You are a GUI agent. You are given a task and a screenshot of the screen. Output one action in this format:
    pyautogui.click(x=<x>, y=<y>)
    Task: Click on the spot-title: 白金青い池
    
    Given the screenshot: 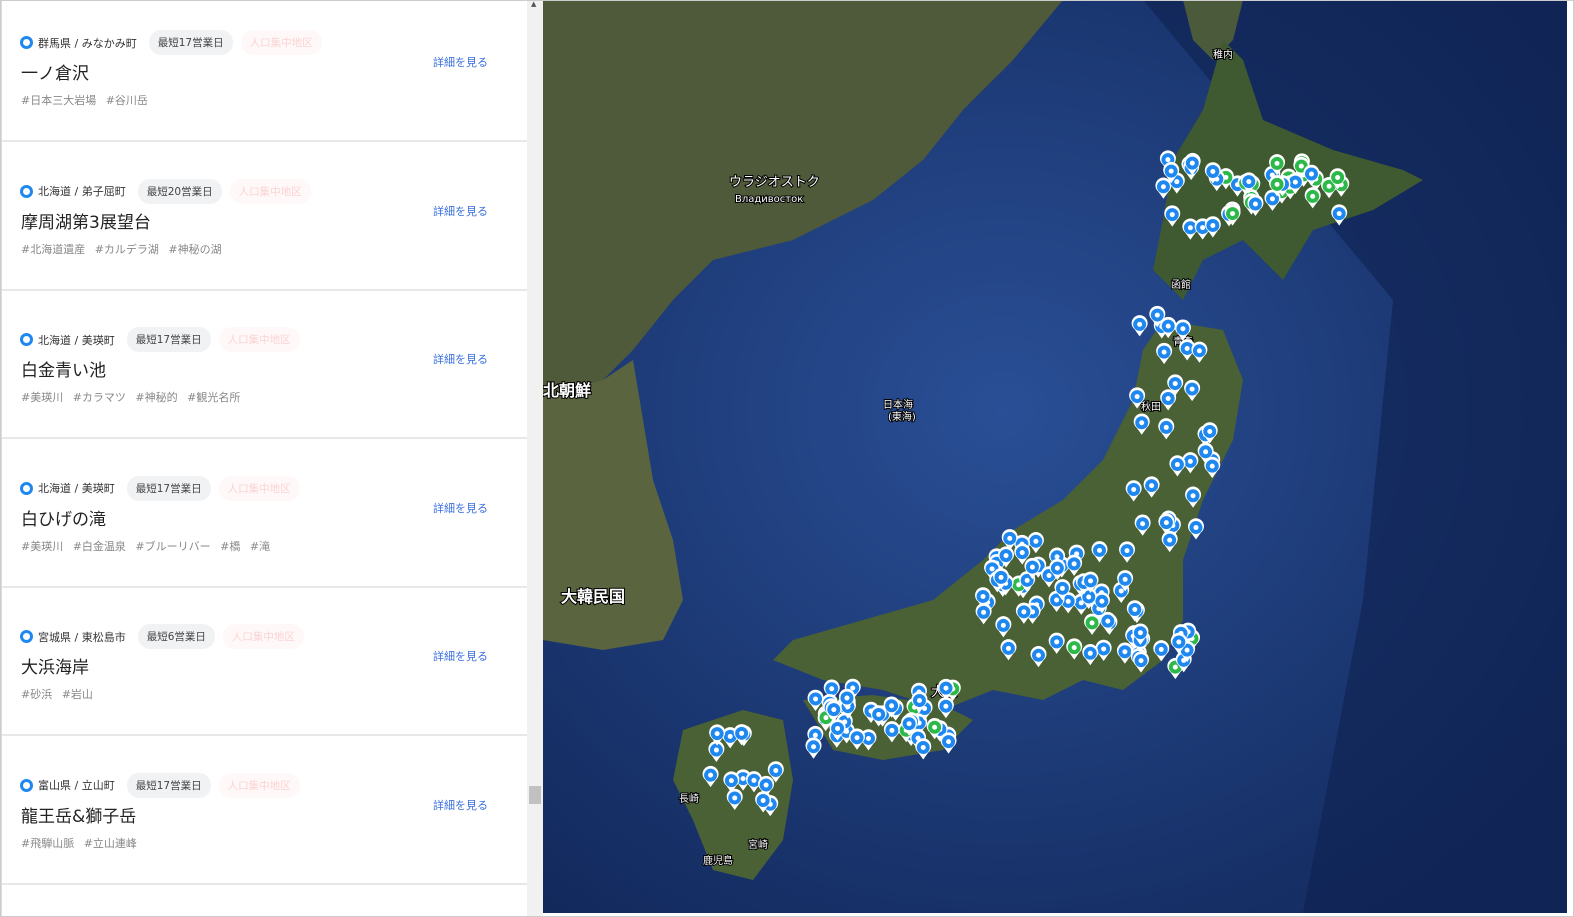 What is the action you would take?
    pyautogui.click(x=63, y=371)
    